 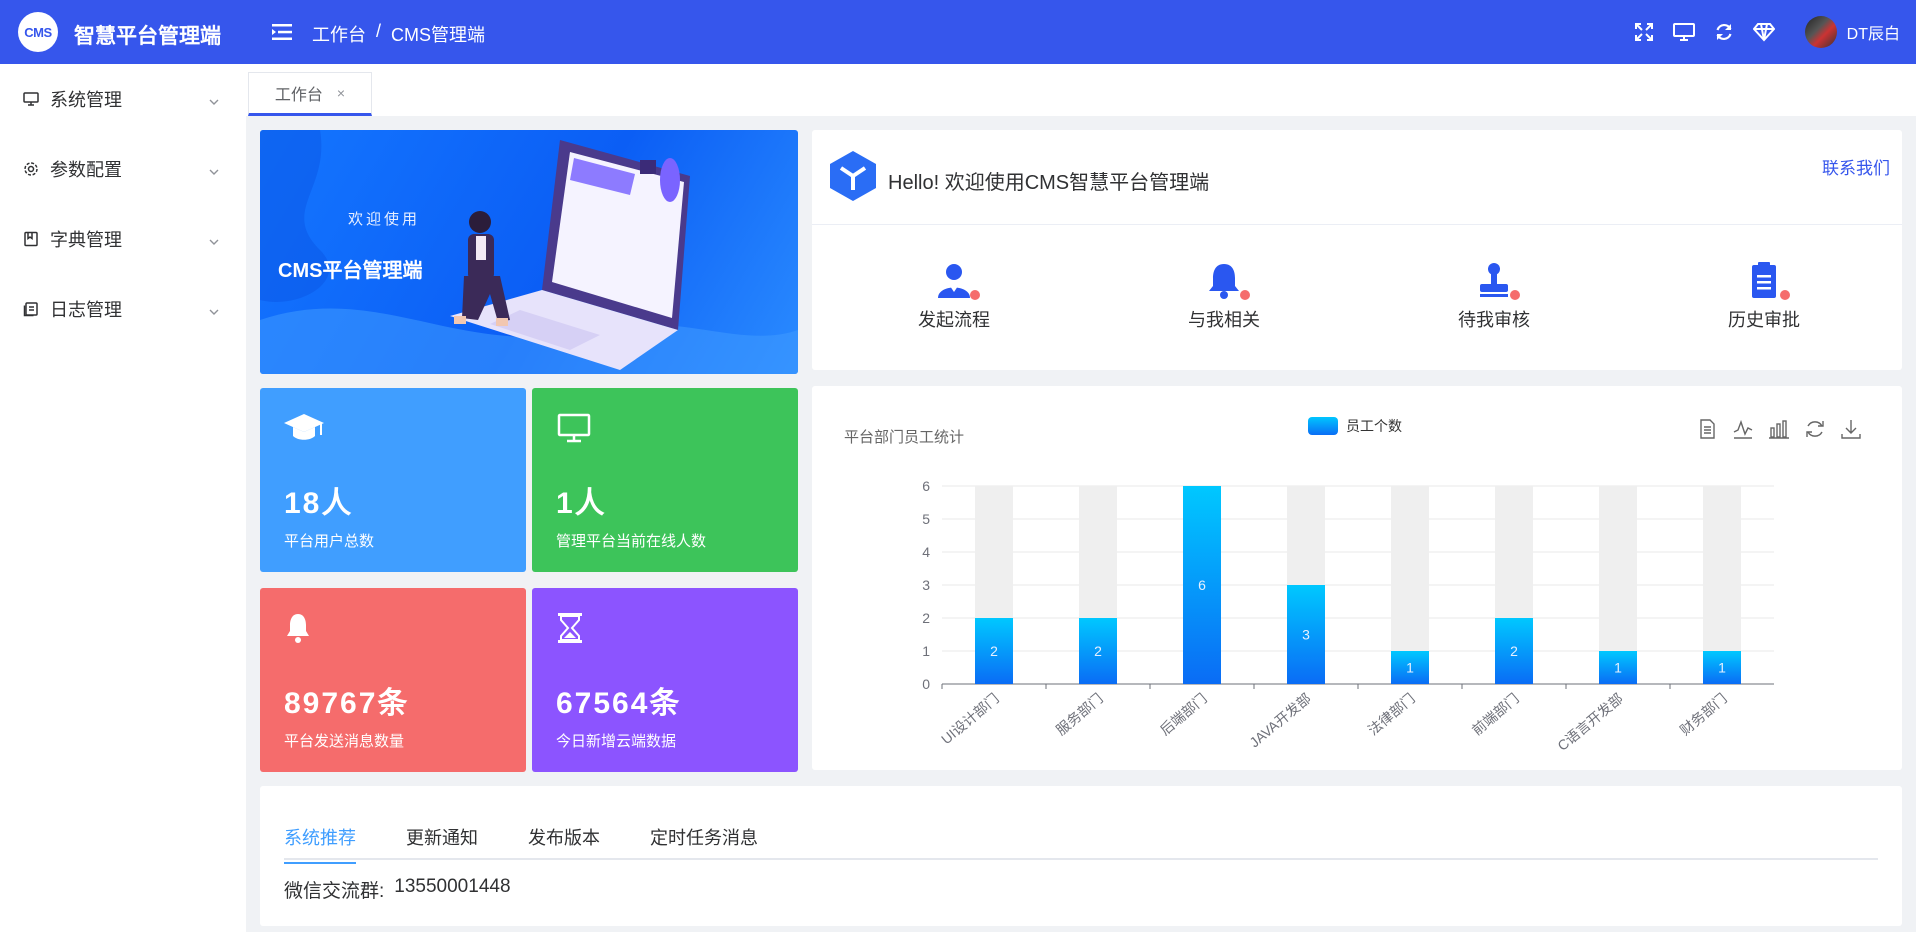 What do you see at coordinates (347, 703) in the screenshot?
I see `stat-value: 89767条` at bounding box center [347, 703].